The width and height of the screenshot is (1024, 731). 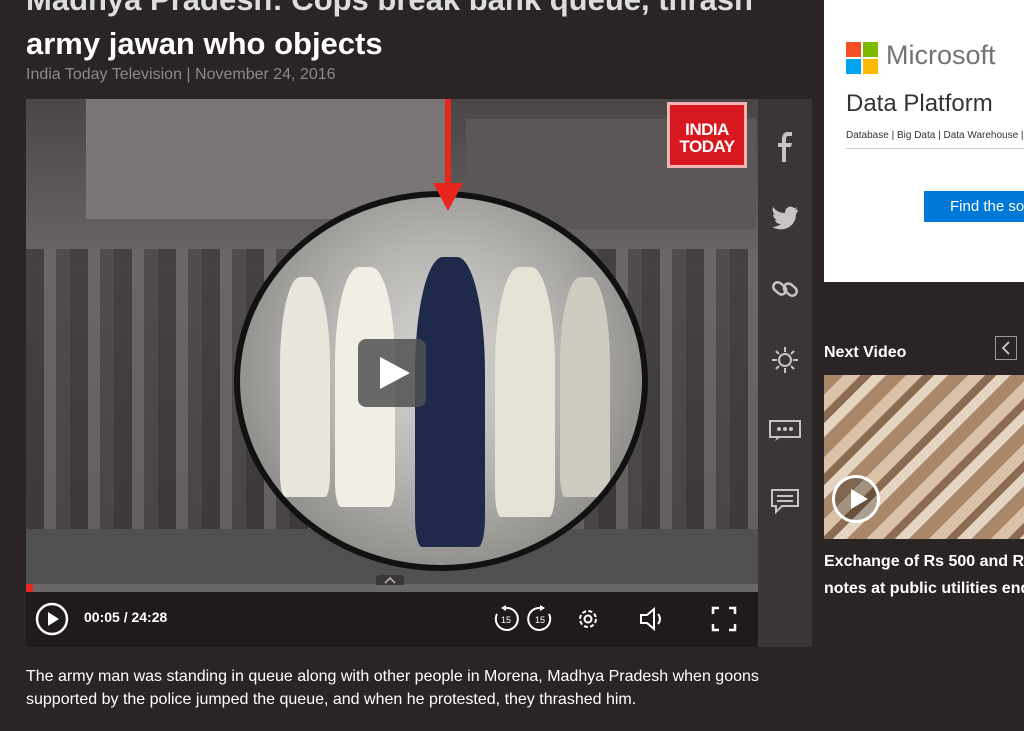 I want to click on twitter-icon, so click(x=785, y=218).